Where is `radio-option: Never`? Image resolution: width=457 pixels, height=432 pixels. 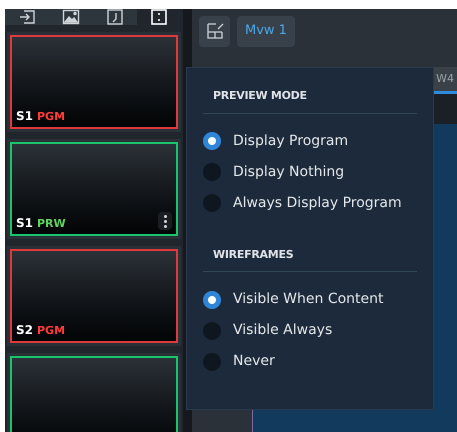
radio-option: Never is located at coordinates (310, 361).